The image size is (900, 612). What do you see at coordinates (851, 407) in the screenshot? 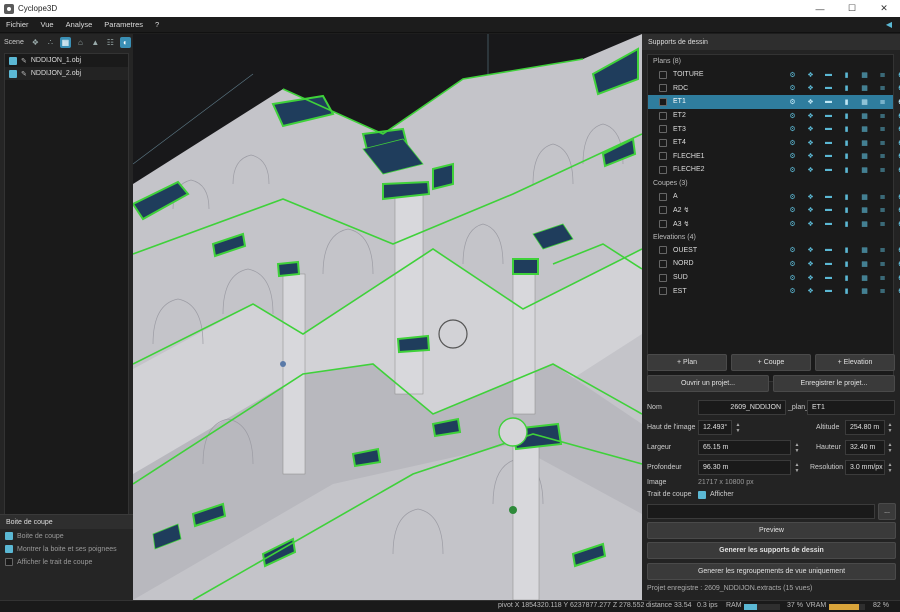
I see `plan-name-field: ET1` at bounding box center [851, 407].